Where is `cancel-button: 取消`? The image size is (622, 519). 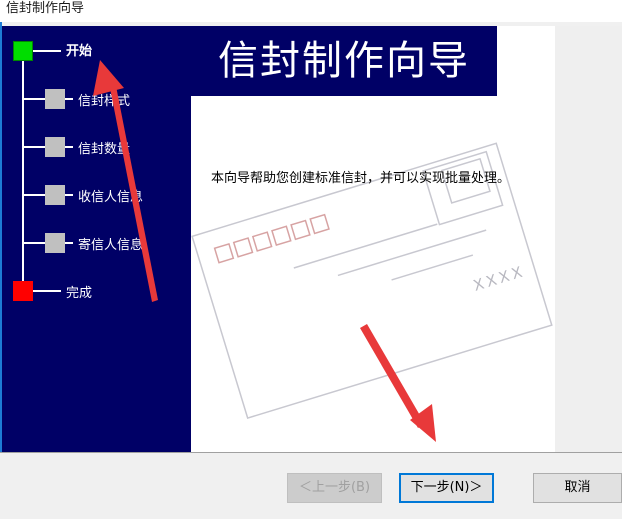
cancel-button: 取消 is located at coordinates (577, 488).